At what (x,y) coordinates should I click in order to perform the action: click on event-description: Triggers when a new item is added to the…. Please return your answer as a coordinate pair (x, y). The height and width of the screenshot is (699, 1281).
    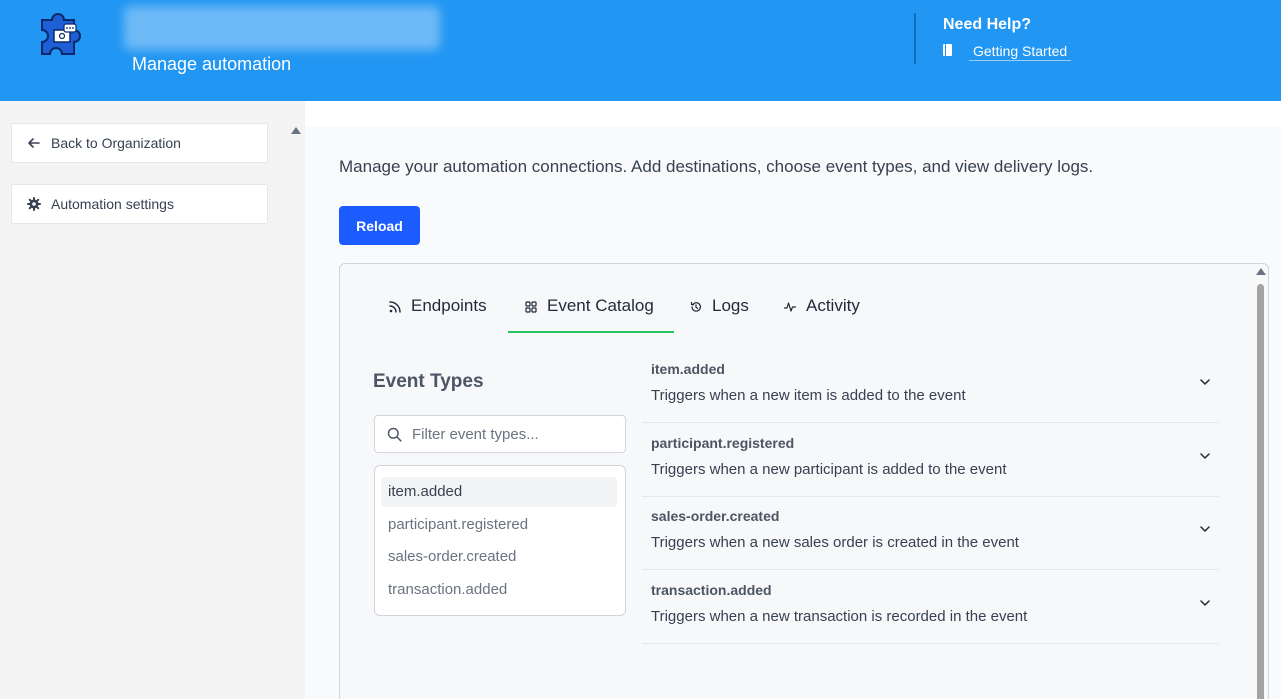
    Looking at the image, I should click on (808, 395).